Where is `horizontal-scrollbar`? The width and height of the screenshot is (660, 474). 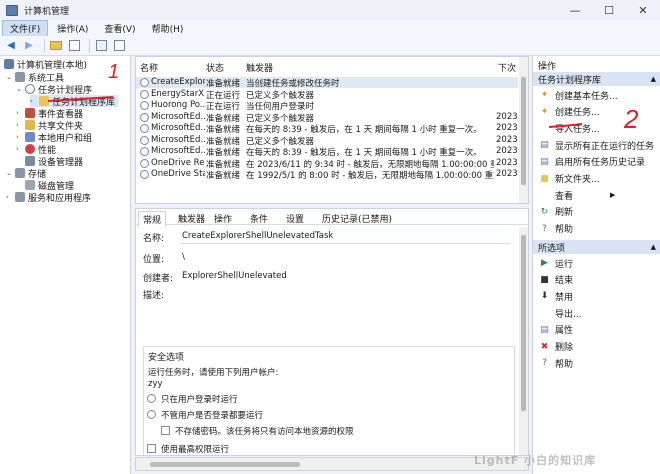
horizontal-scrollbar is located at coordinates (332, 464).